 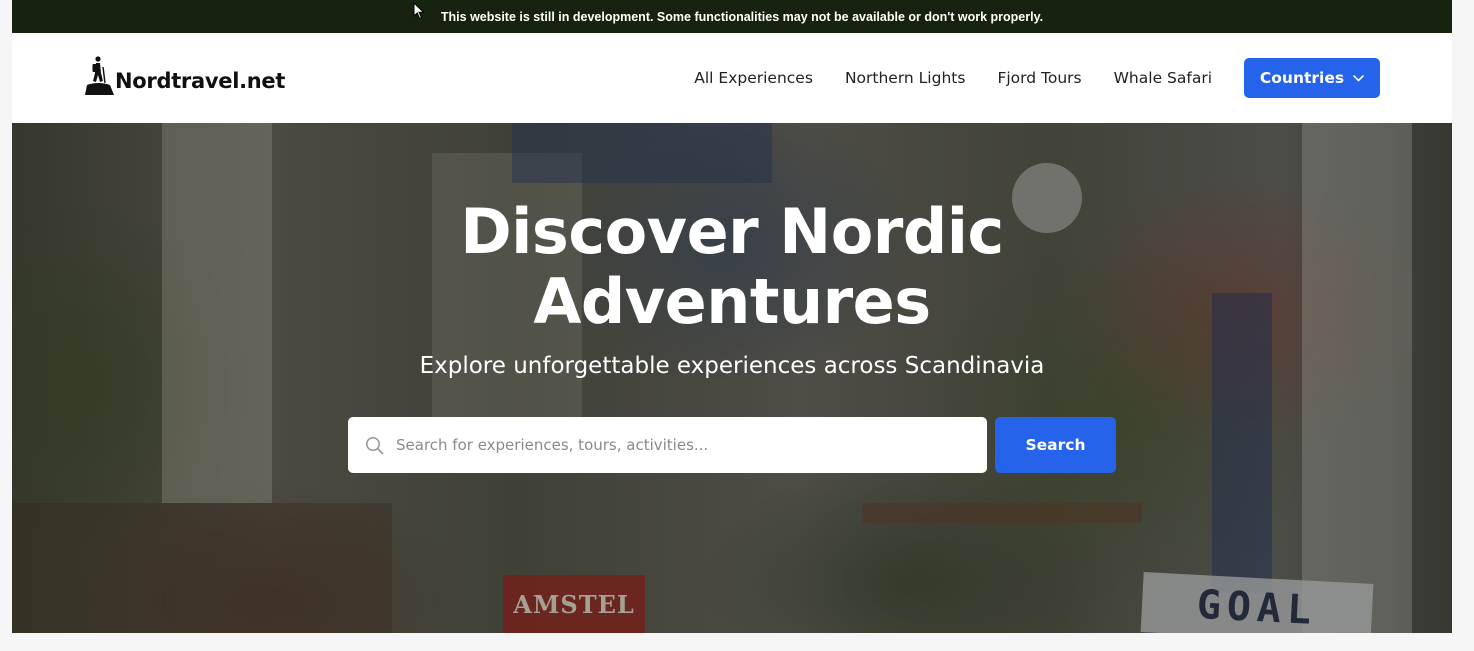 I want to click on search-input, so click(x=691, y=445).